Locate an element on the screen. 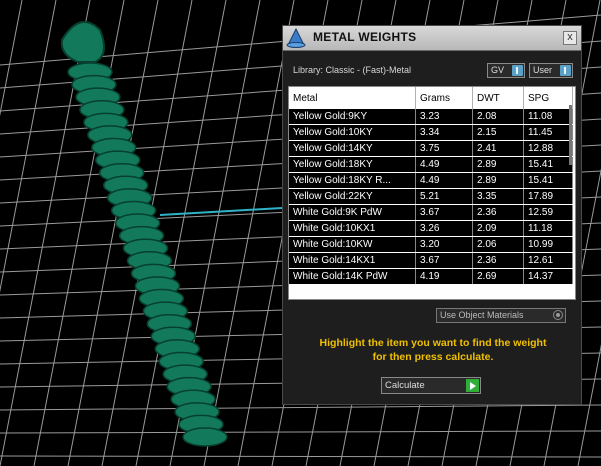 The image size is (601, 466). user-dropdown: User is located at coordinates (551, 70).